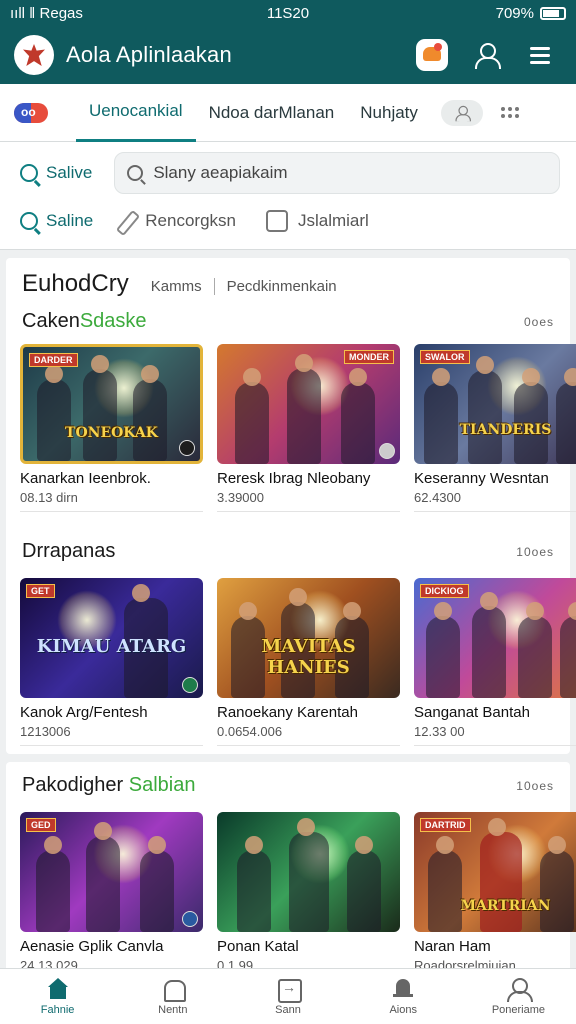 This screenshot has width=576, height=1024. I want to click on game-tile: GED Aenasie Gplik Canvla 24.13 029, so click(111, 896).